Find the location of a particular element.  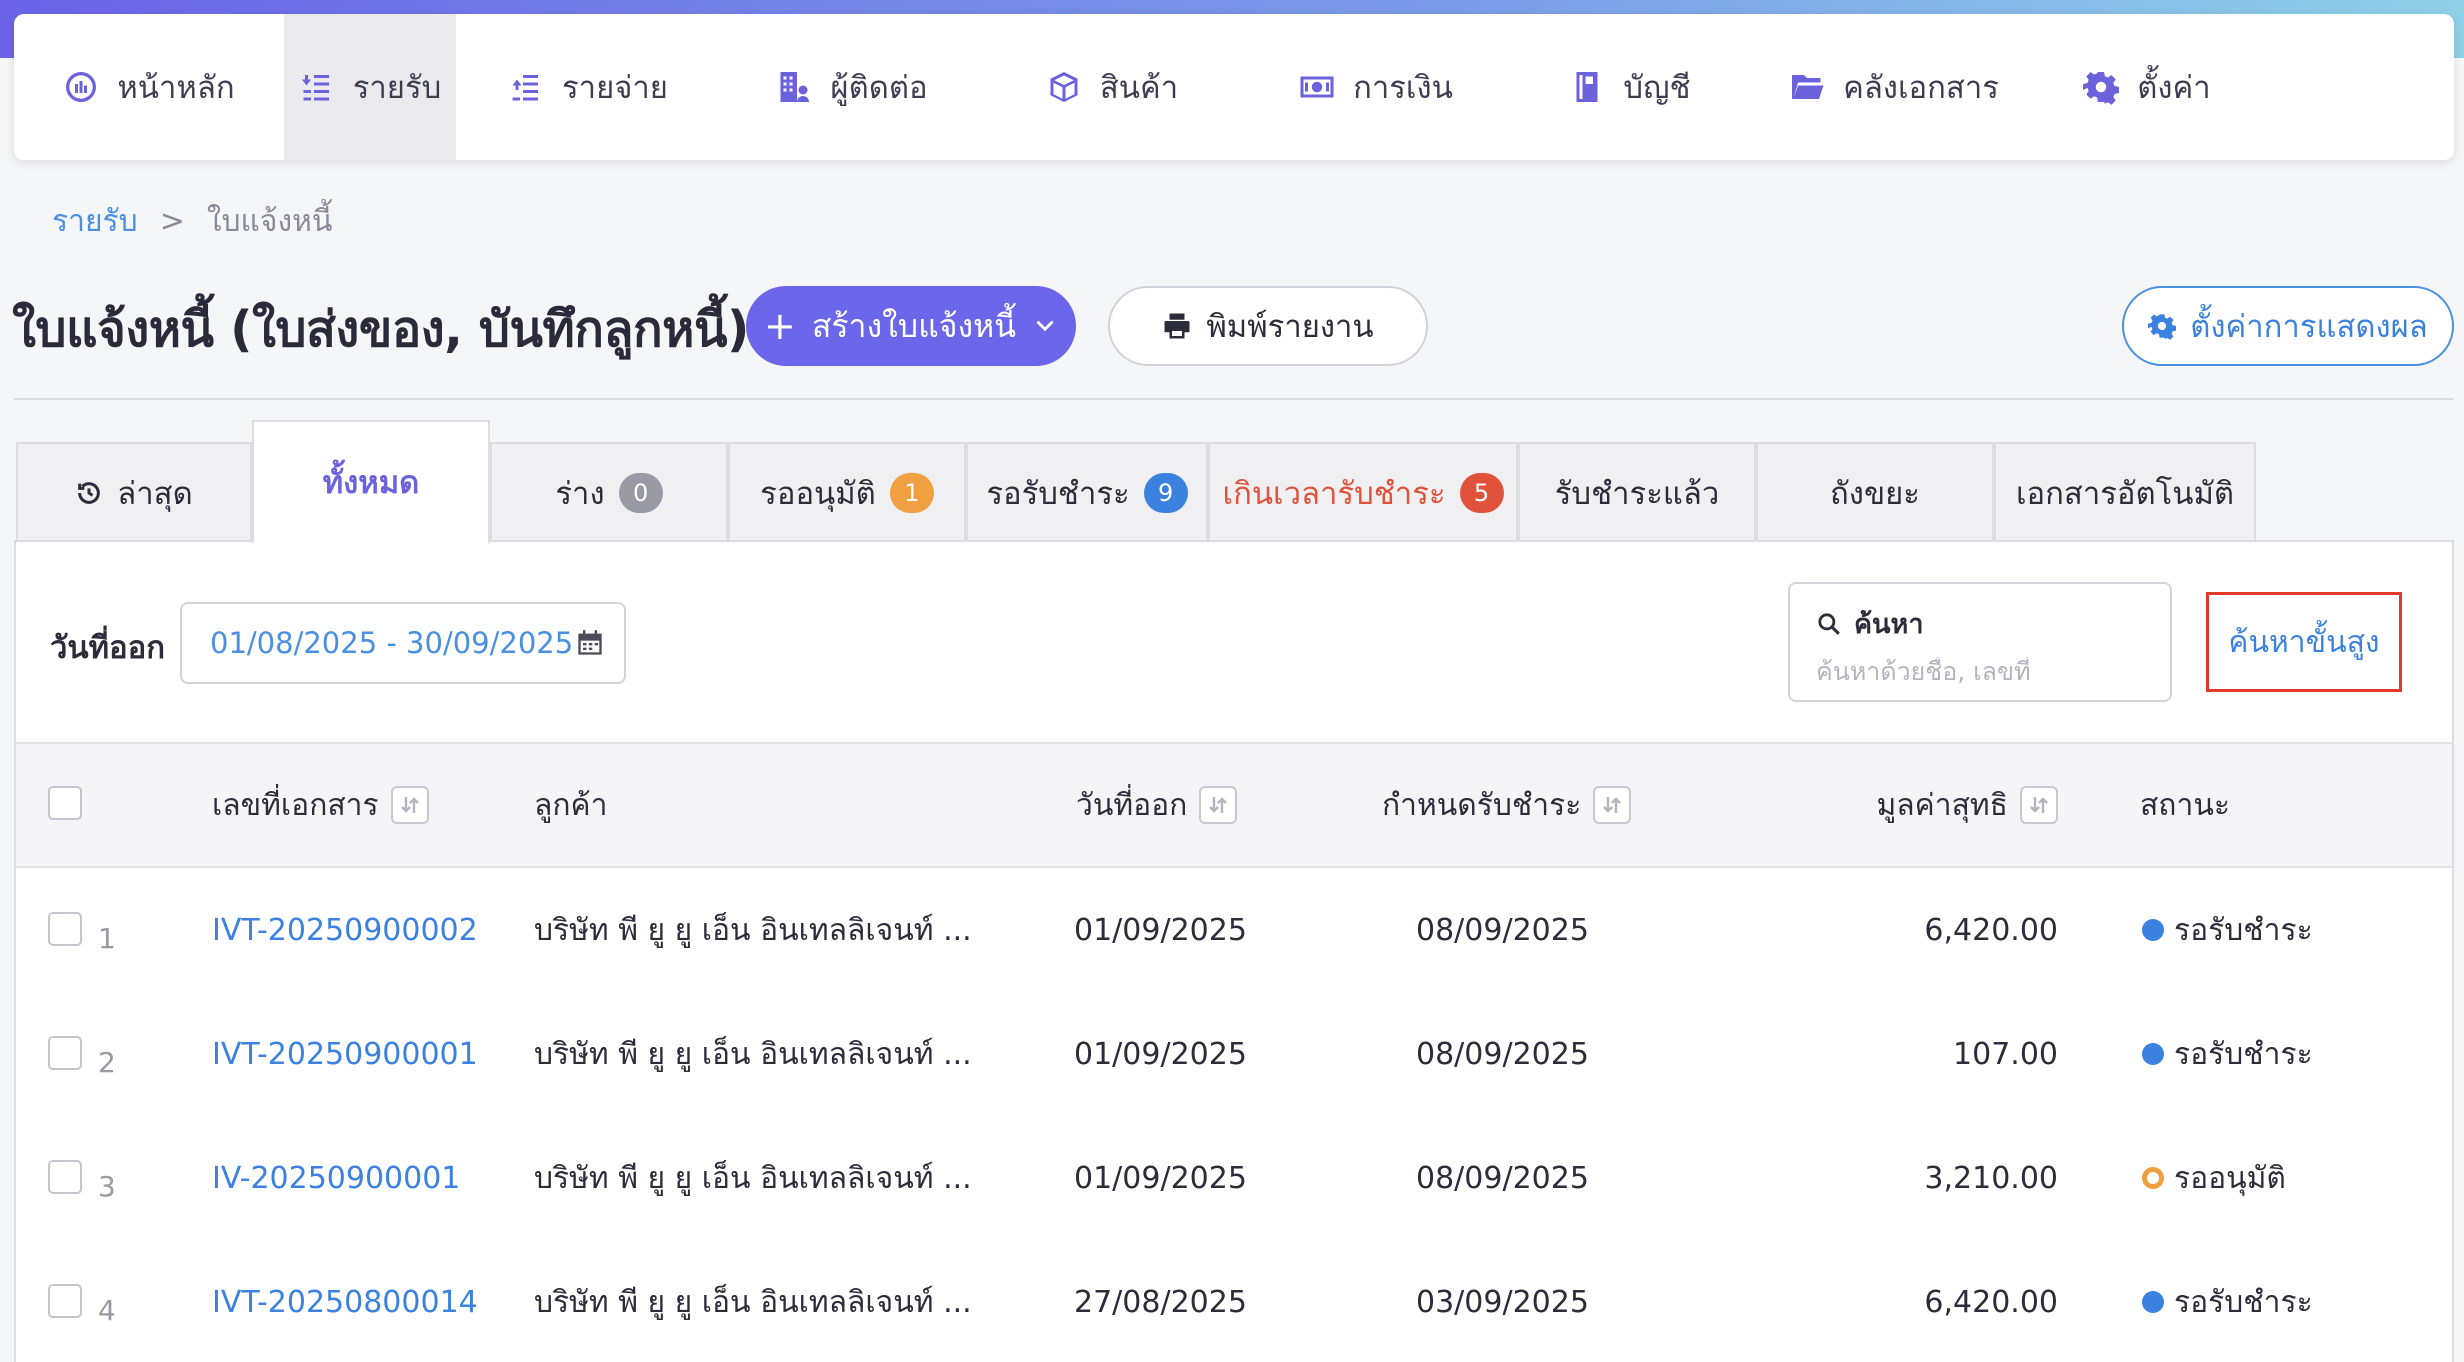

calendar-icon is located at coordinates (590, 642).